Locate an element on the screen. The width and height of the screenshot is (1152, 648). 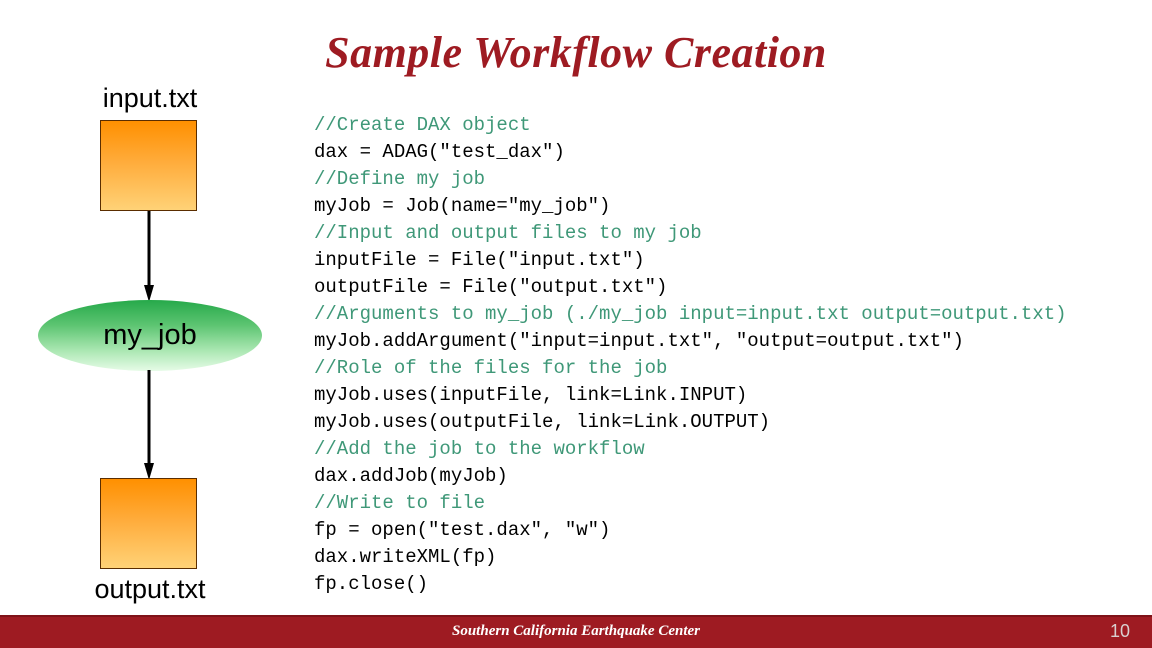
code-line: dax.writeXML(fp) is located at coordinates (405, 557).